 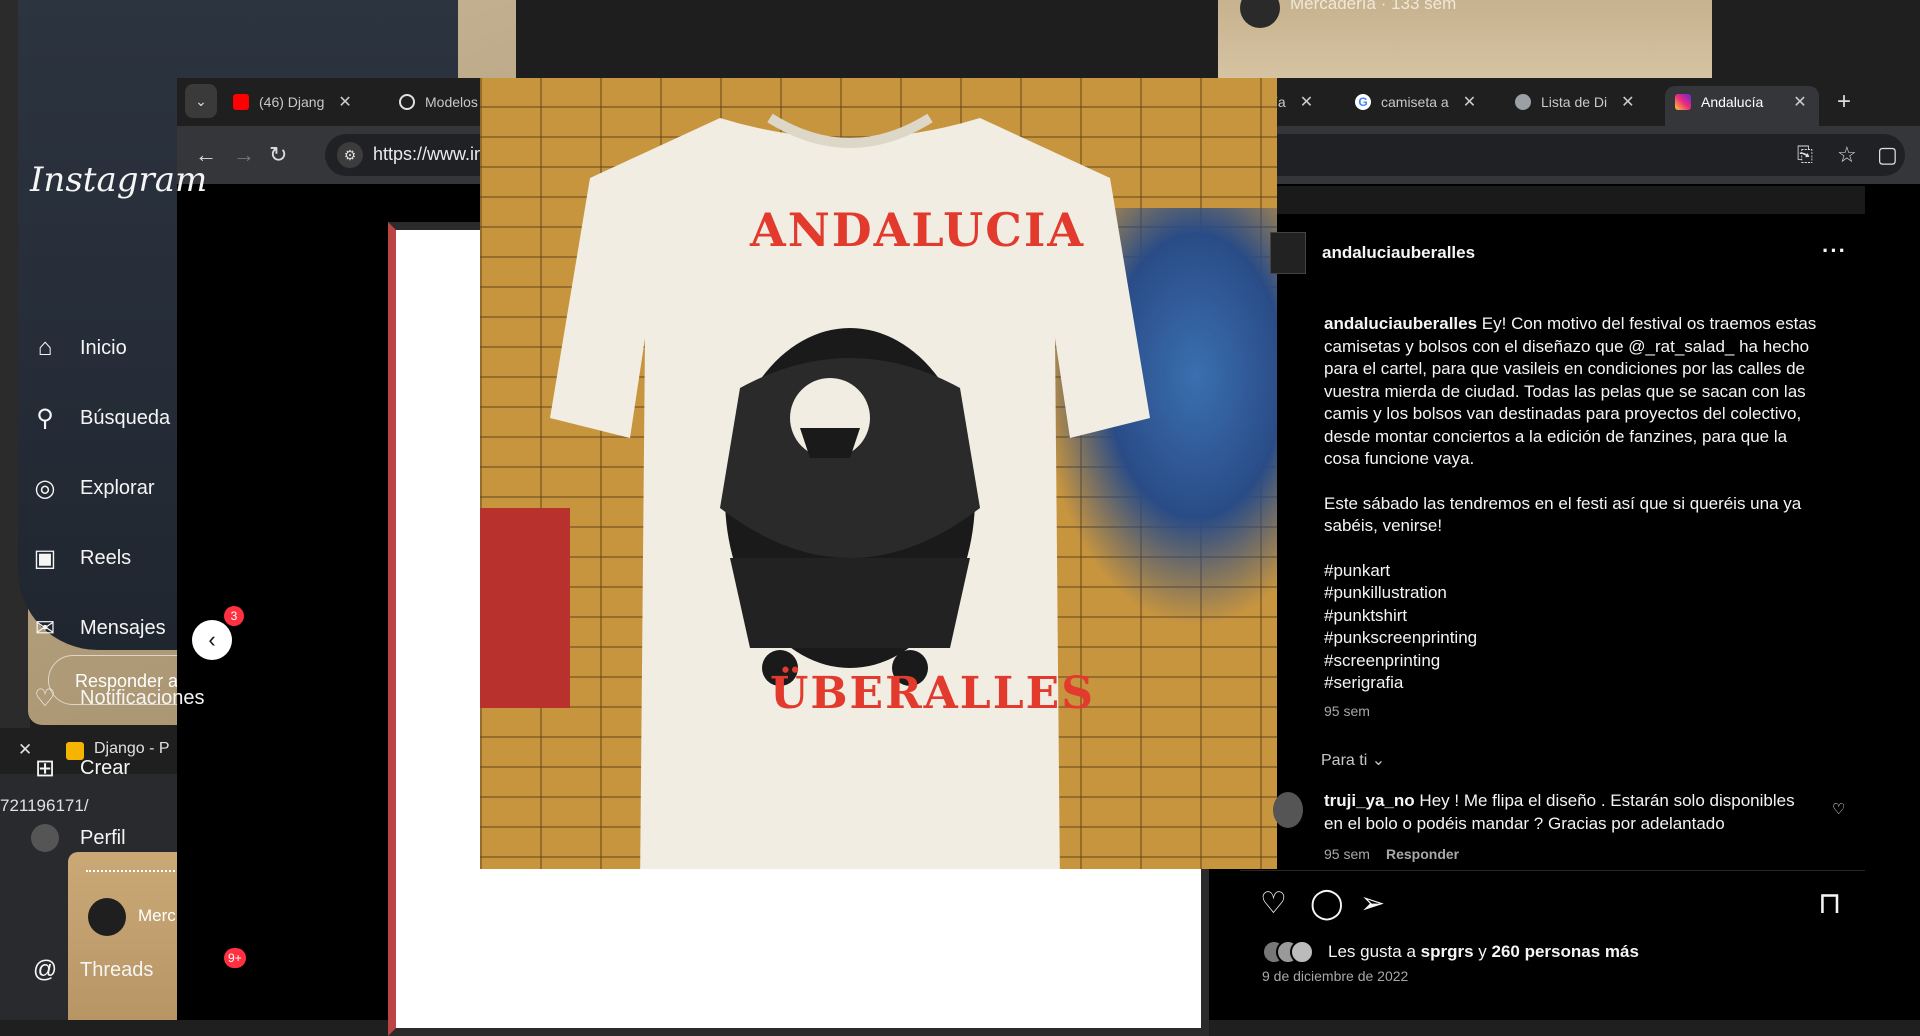 I want to click on post-author-username: andaluciauberalles, so click(x=1398, y=253).